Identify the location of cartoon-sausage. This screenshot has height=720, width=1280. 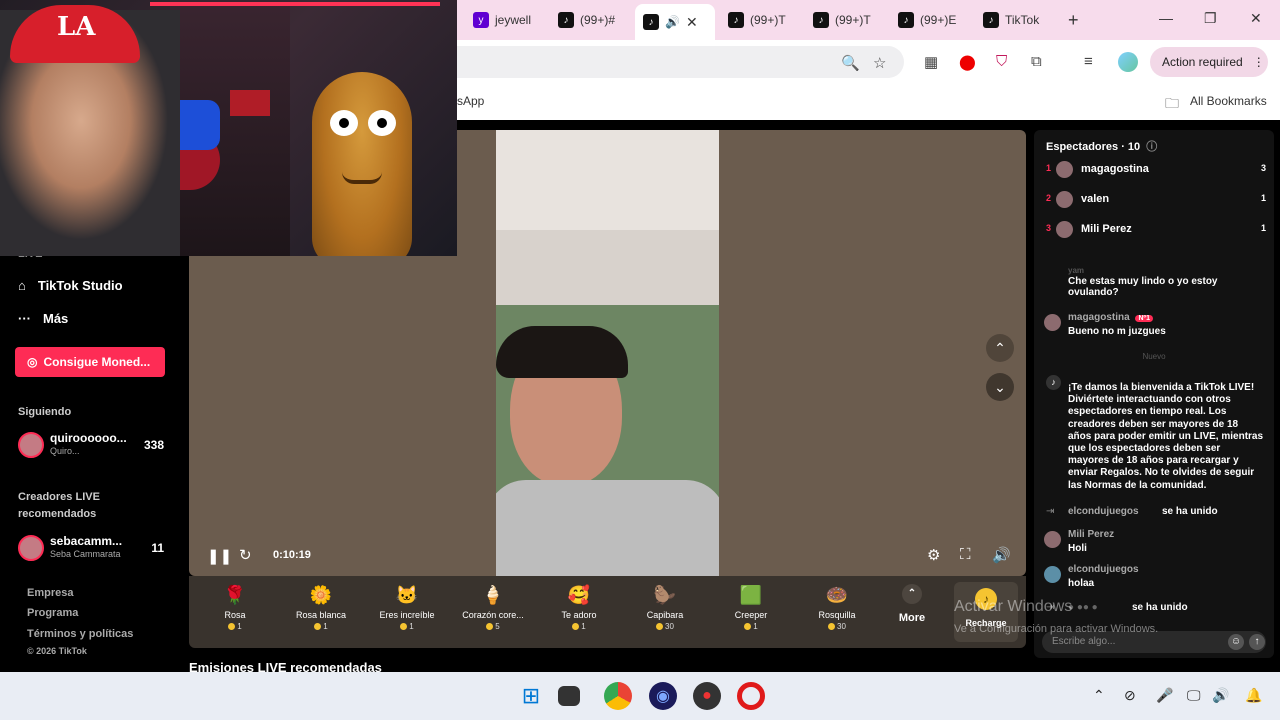
(362, 164).